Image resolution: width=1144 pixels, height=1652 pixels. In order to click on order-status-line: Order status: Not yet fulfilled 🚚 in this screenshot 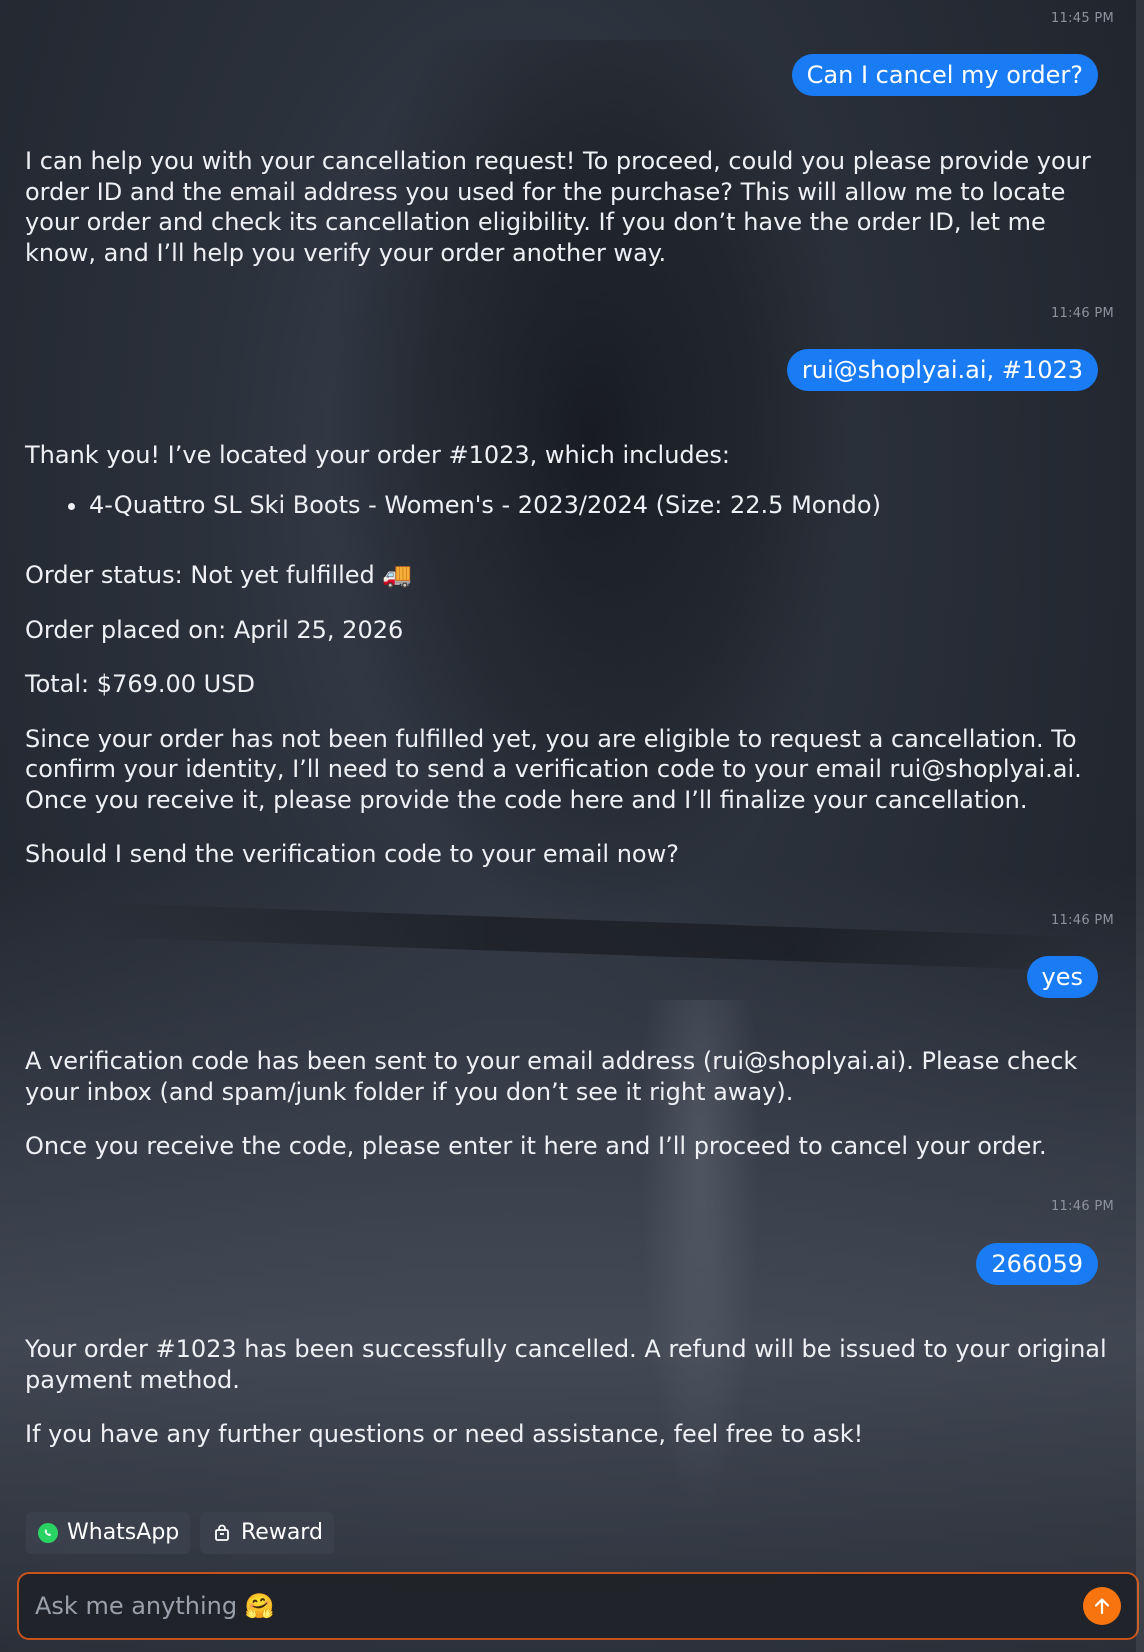, I will do `click(572, 575)`.